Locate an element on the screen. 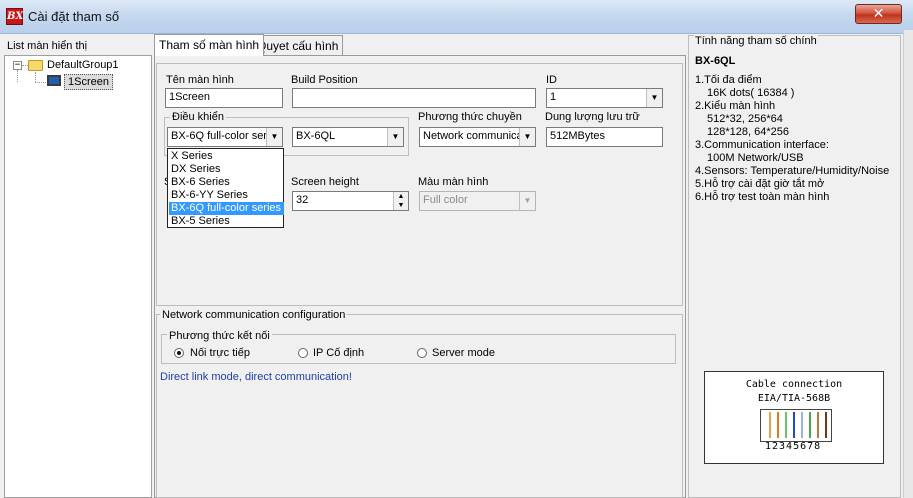 This screenshot has width=913, height=498. feature-line: 128*128, 64*256 is located at coordinates (748, 132).